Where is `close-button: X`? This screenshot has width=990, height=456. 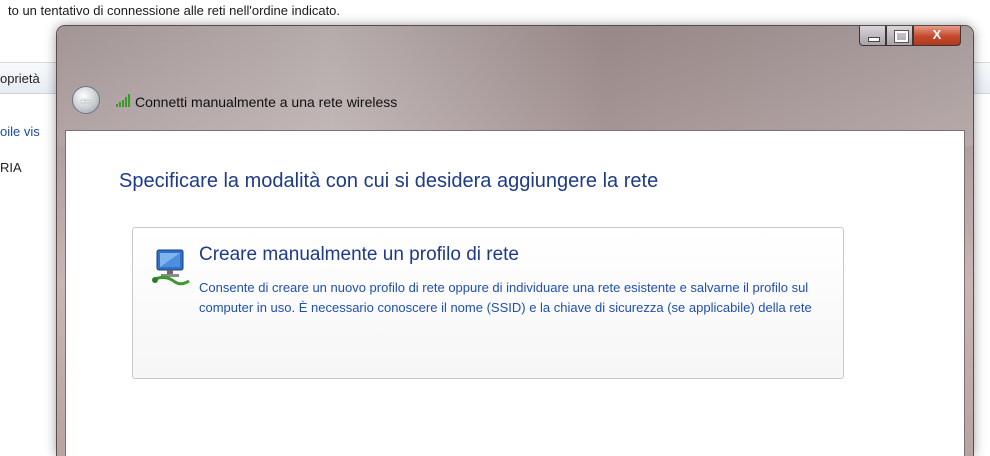
close-button: X is located at coordinates (937, 36).